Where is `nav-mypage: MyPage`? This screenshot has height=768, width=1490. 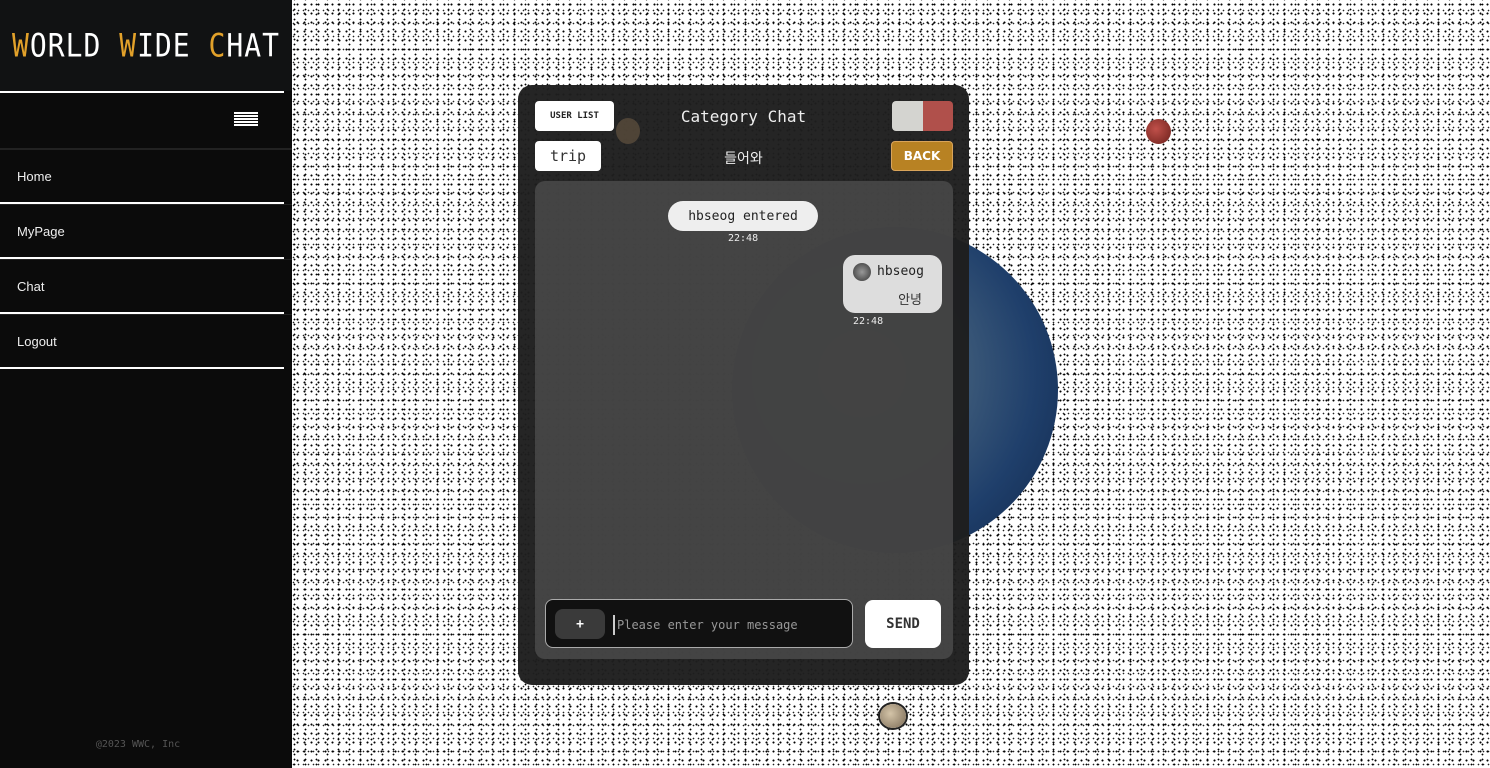
nav-mypage: MyPage is located at coordinates (146, 230).